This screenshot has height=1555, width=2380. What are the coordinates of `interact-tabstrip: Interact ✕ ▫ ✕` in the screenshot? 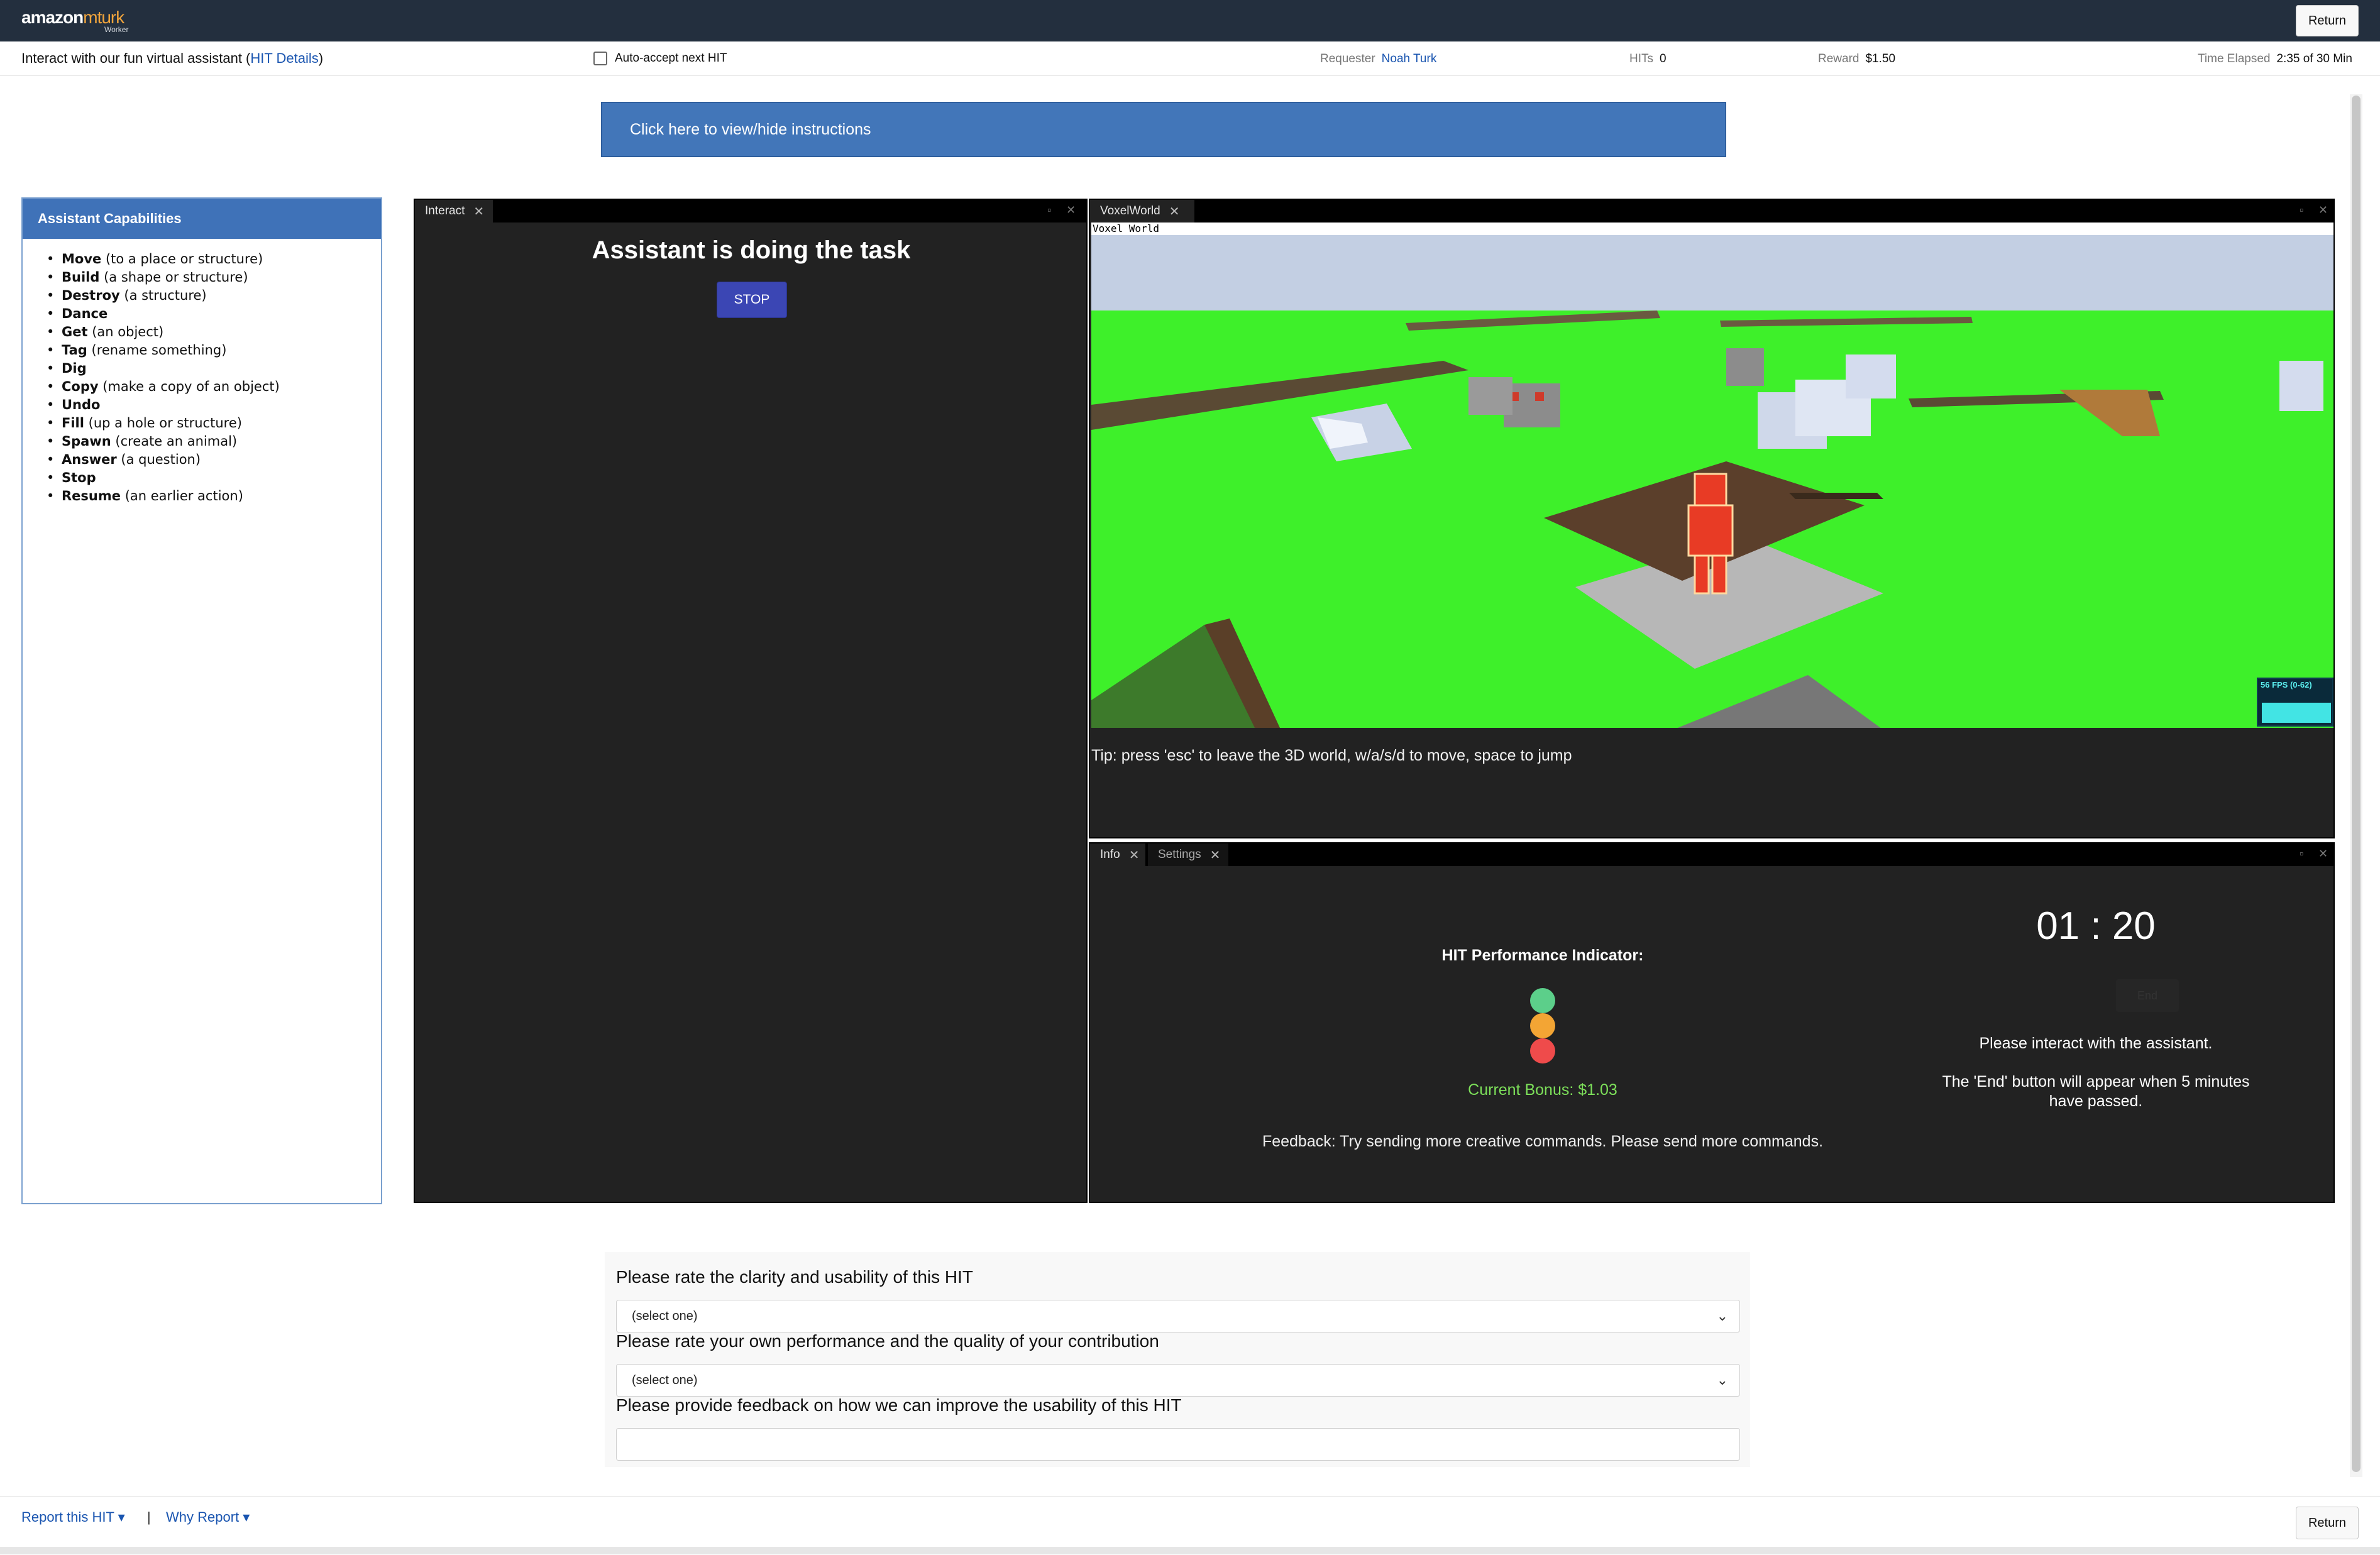 It's located at (750, 211).